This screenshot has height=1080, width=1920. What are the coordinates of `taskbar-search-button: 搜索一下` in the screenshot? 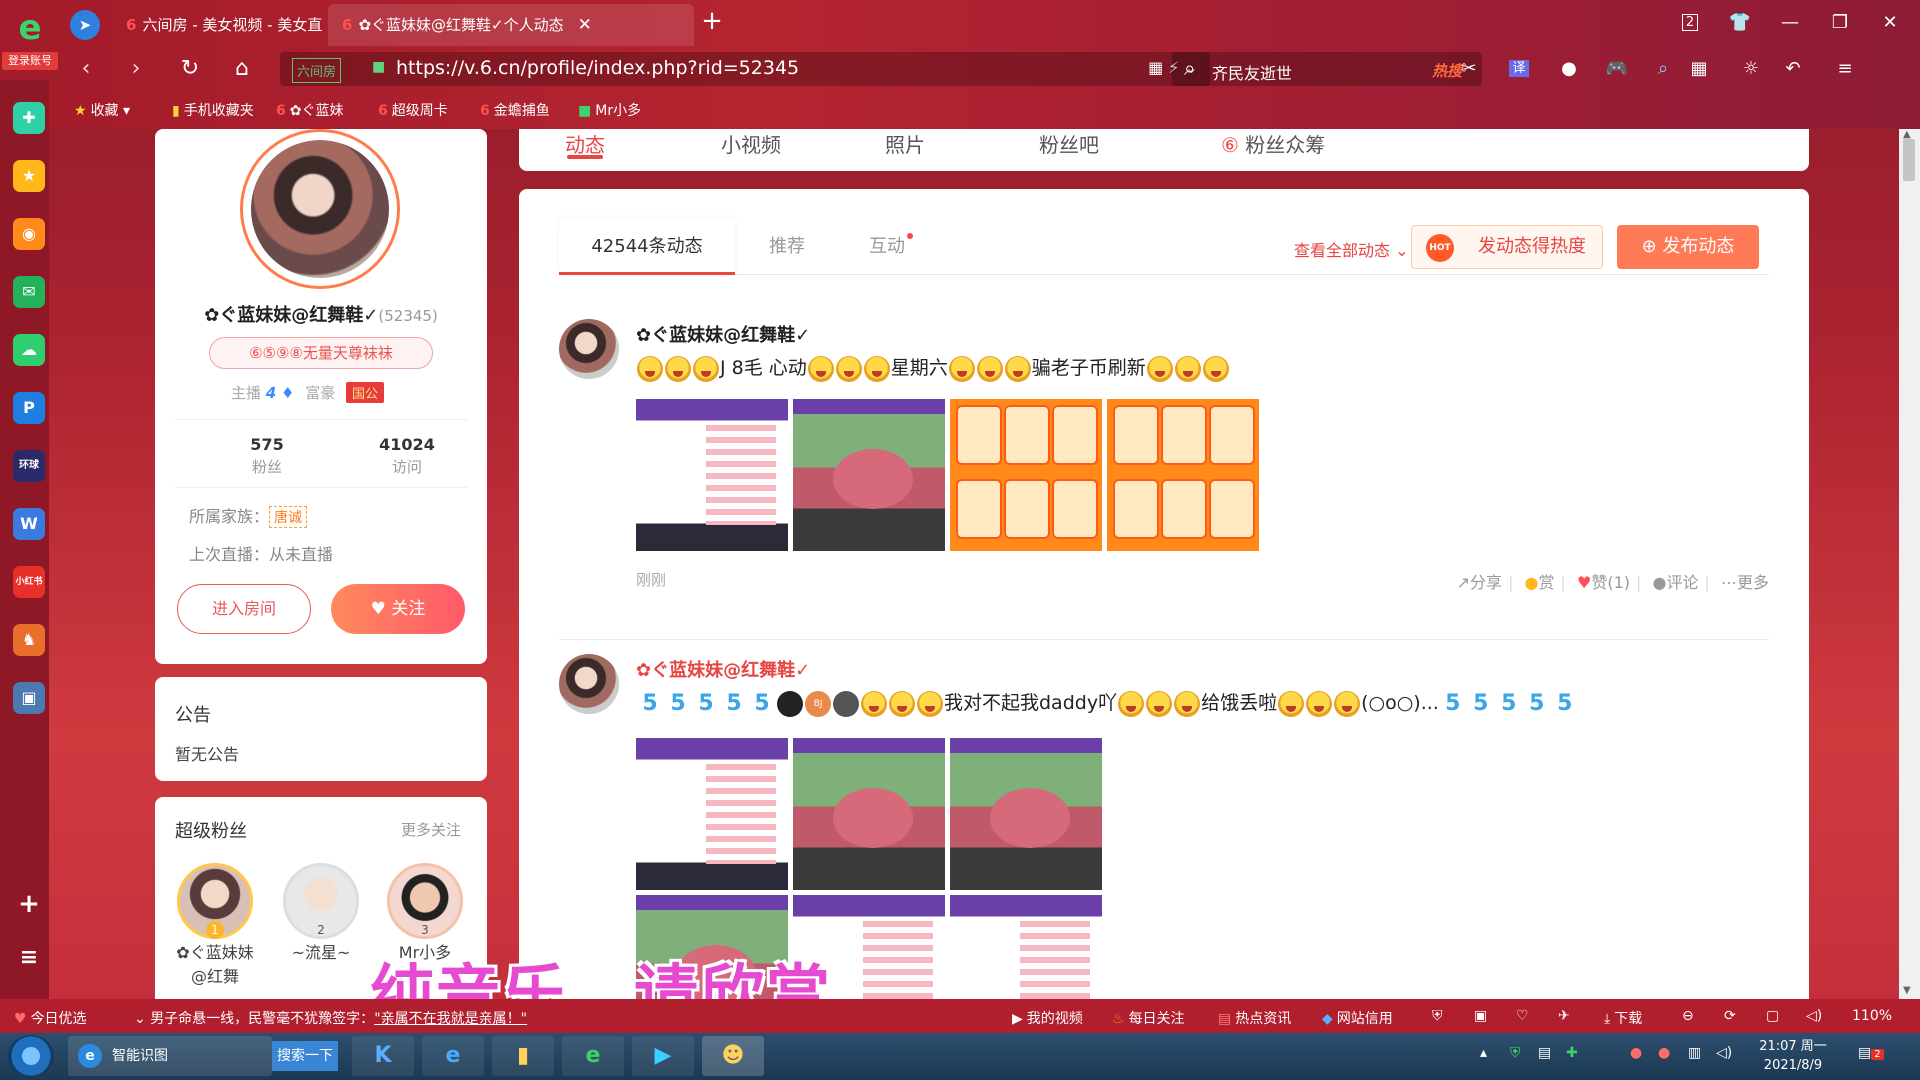 It's located at (305, 1056).